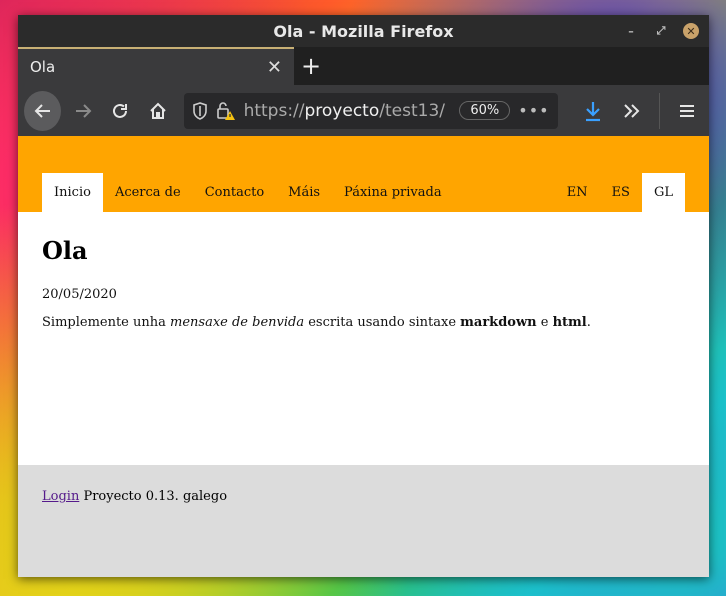  Describe the element at coordinates (485, 110) in the screenshot. I see `zoom-indicator: 60%` at that location.